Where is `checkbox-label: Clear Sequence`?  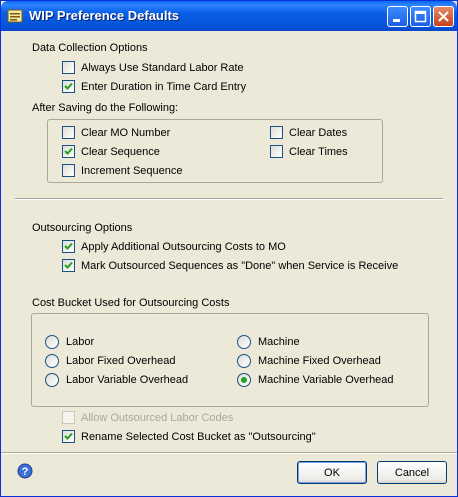
checkbox-label: Clear Sequence is located at coordinates (120, 151).